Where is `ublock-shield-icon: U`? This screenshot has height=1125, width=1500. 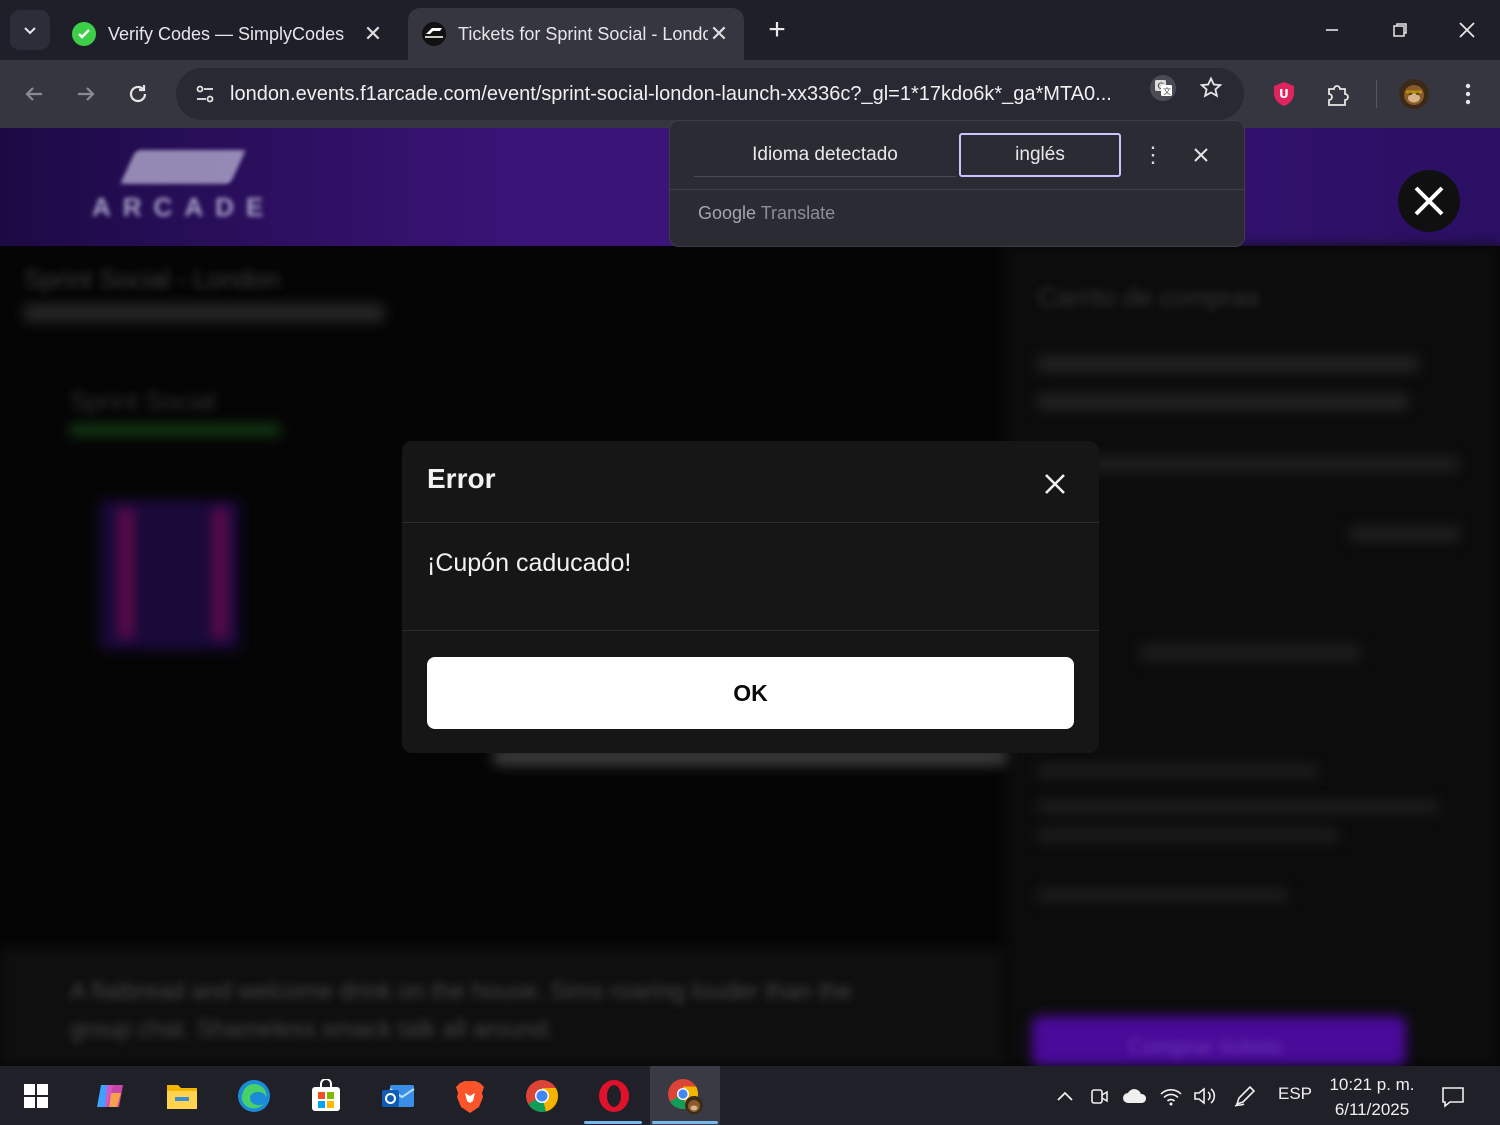 ublock-shield-icon: U is located at coordinates (1284, 94).